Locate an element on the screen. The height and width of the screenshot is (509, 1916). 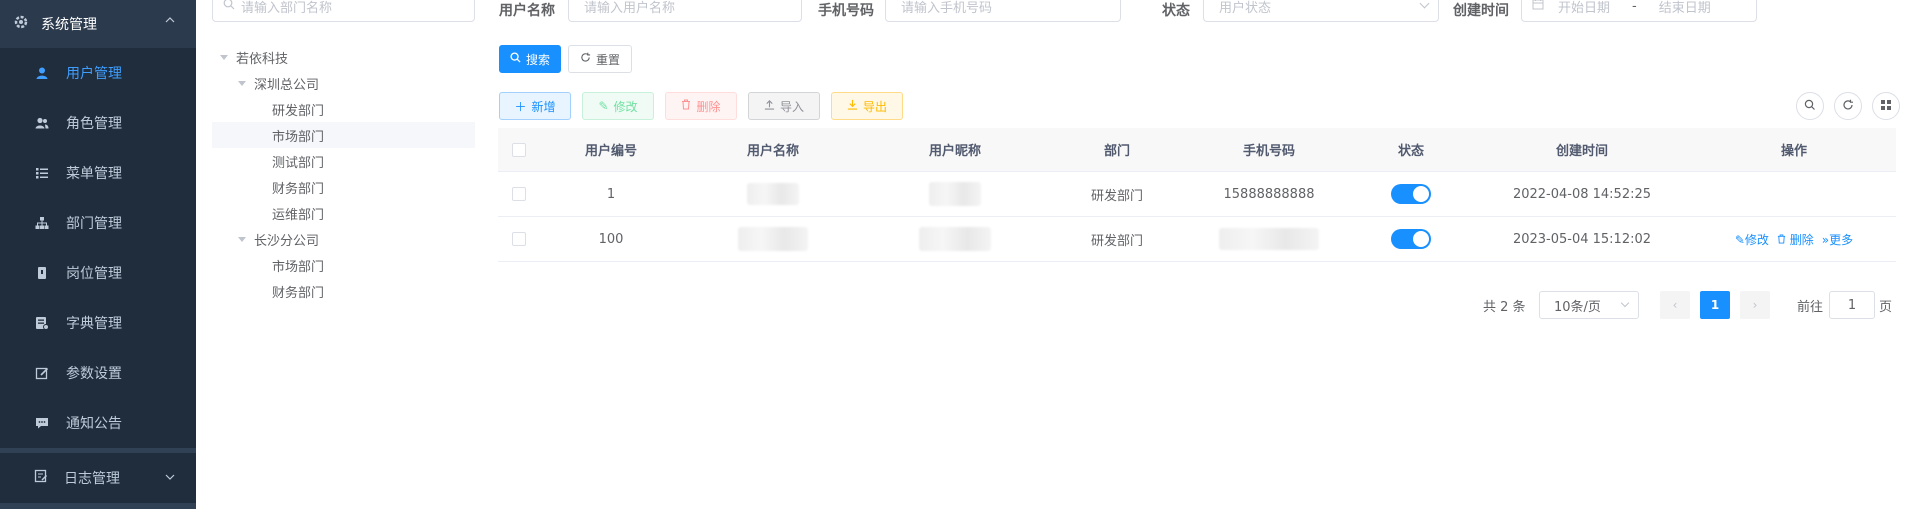
sidebar-item-role: 角色管理 is located at coordinates (98, 123).